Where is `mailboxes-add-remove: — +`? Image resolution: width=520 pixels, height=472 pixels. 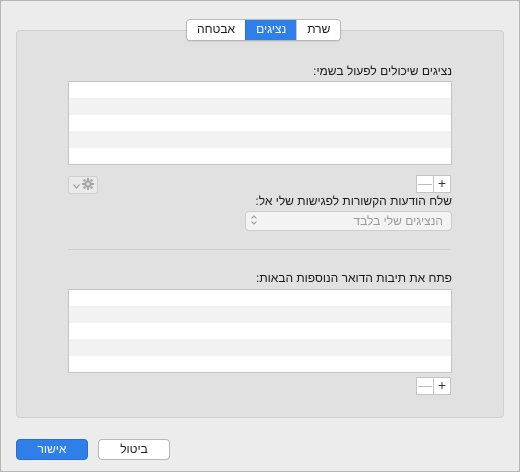 mailboxes-add-remove: — + is located at coordinates (433, 386).